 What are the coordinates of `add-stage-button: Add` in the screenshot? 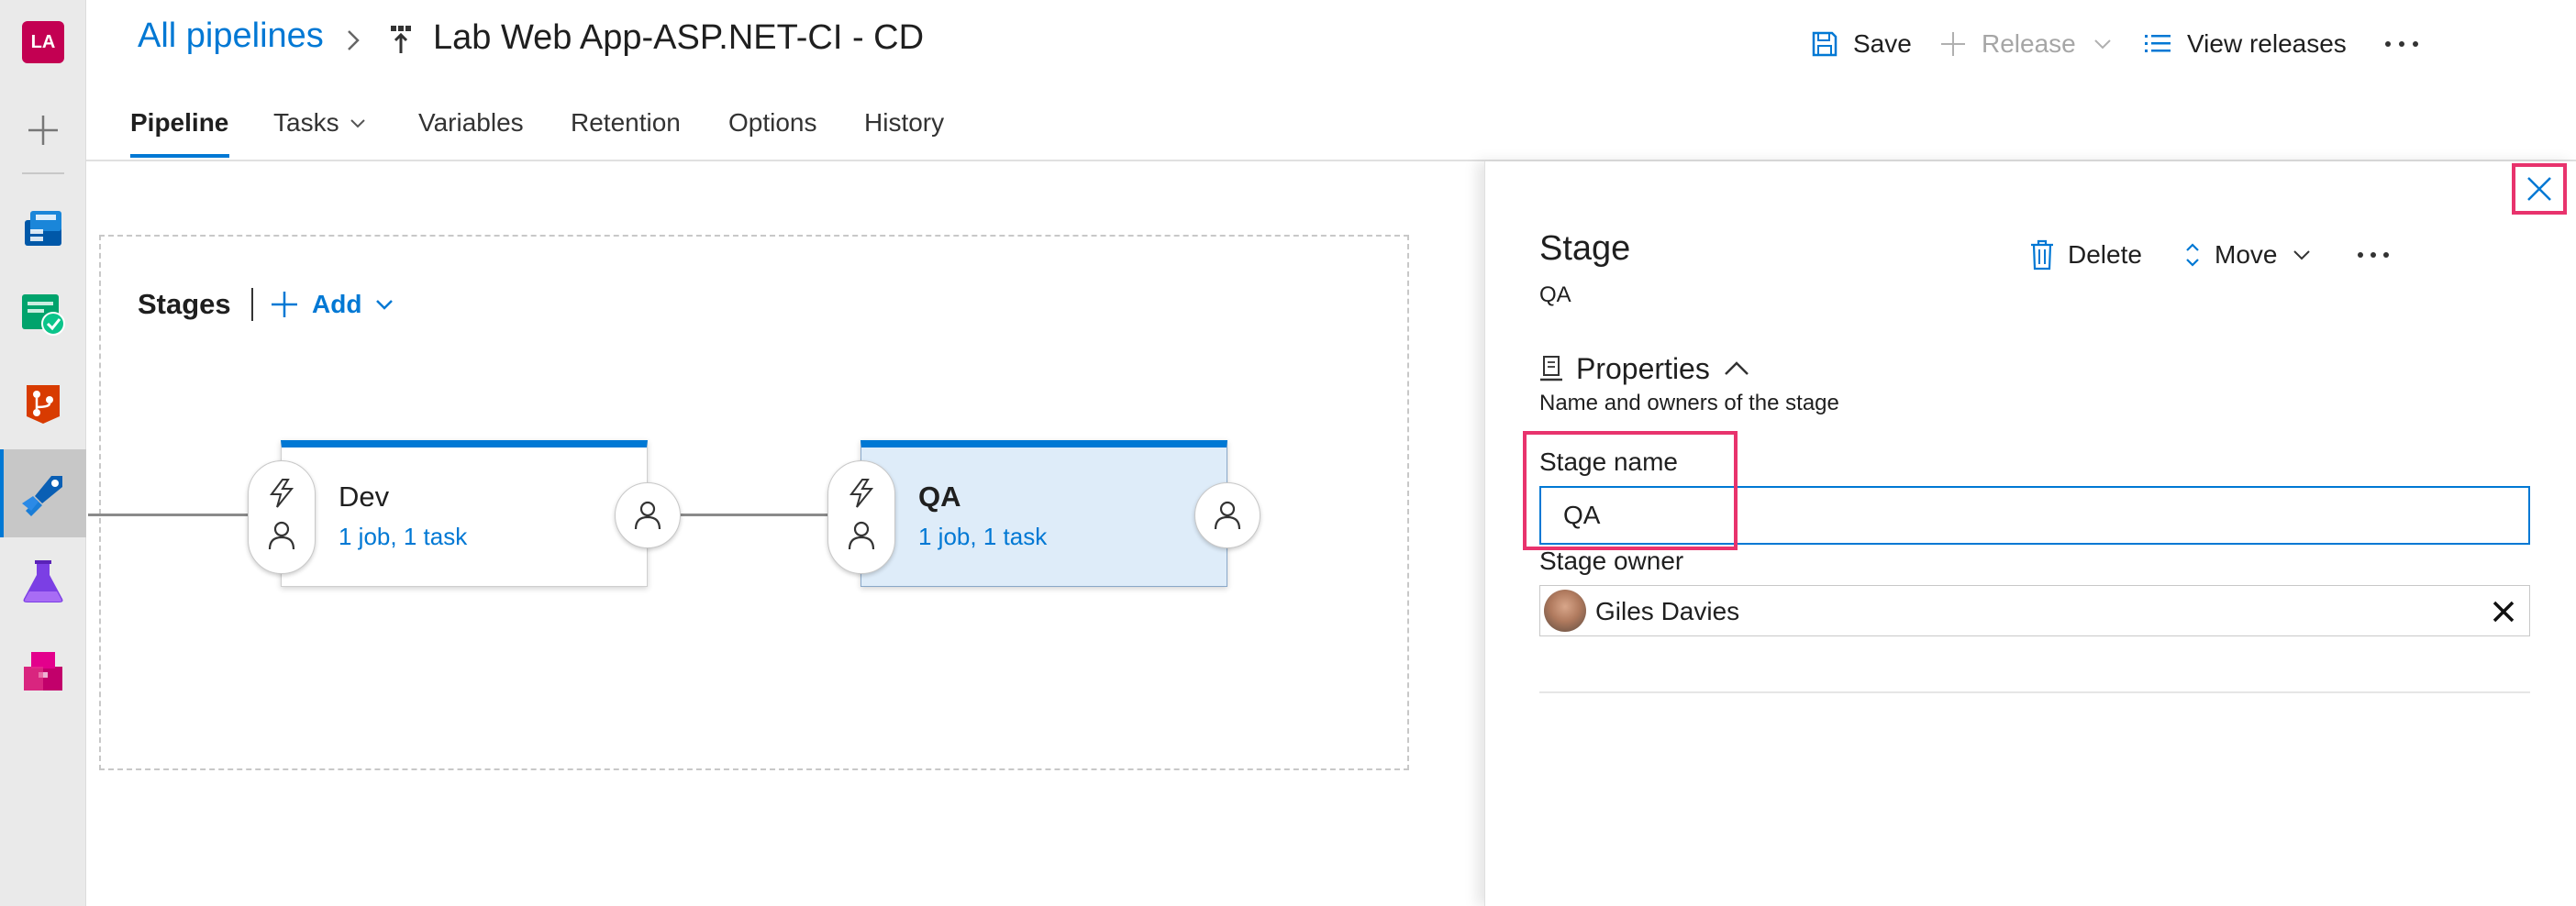 It's located at (332, 305).